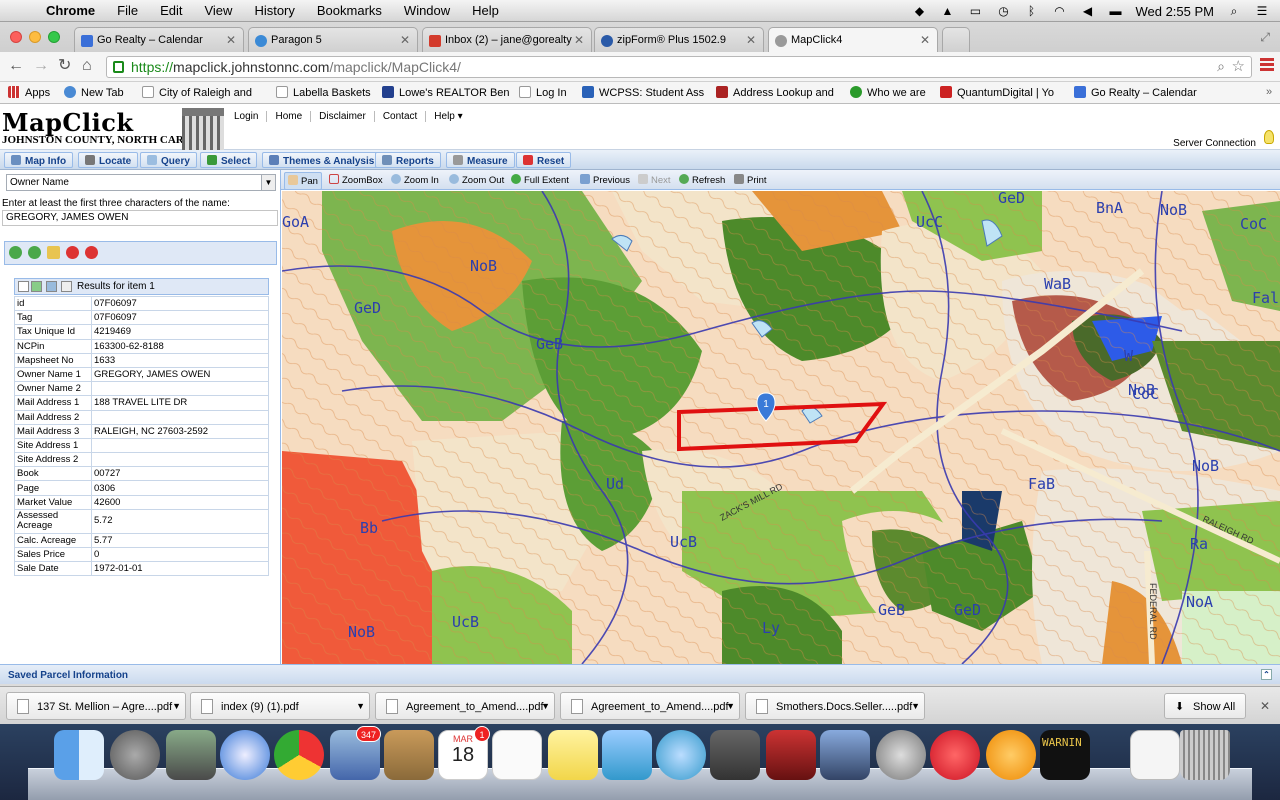 Image resolution: width=1280 pixels, height=800 pixels. Describe the element at coordinates (409, 755) in the screenshot. I see `contacts-icon` at that location.